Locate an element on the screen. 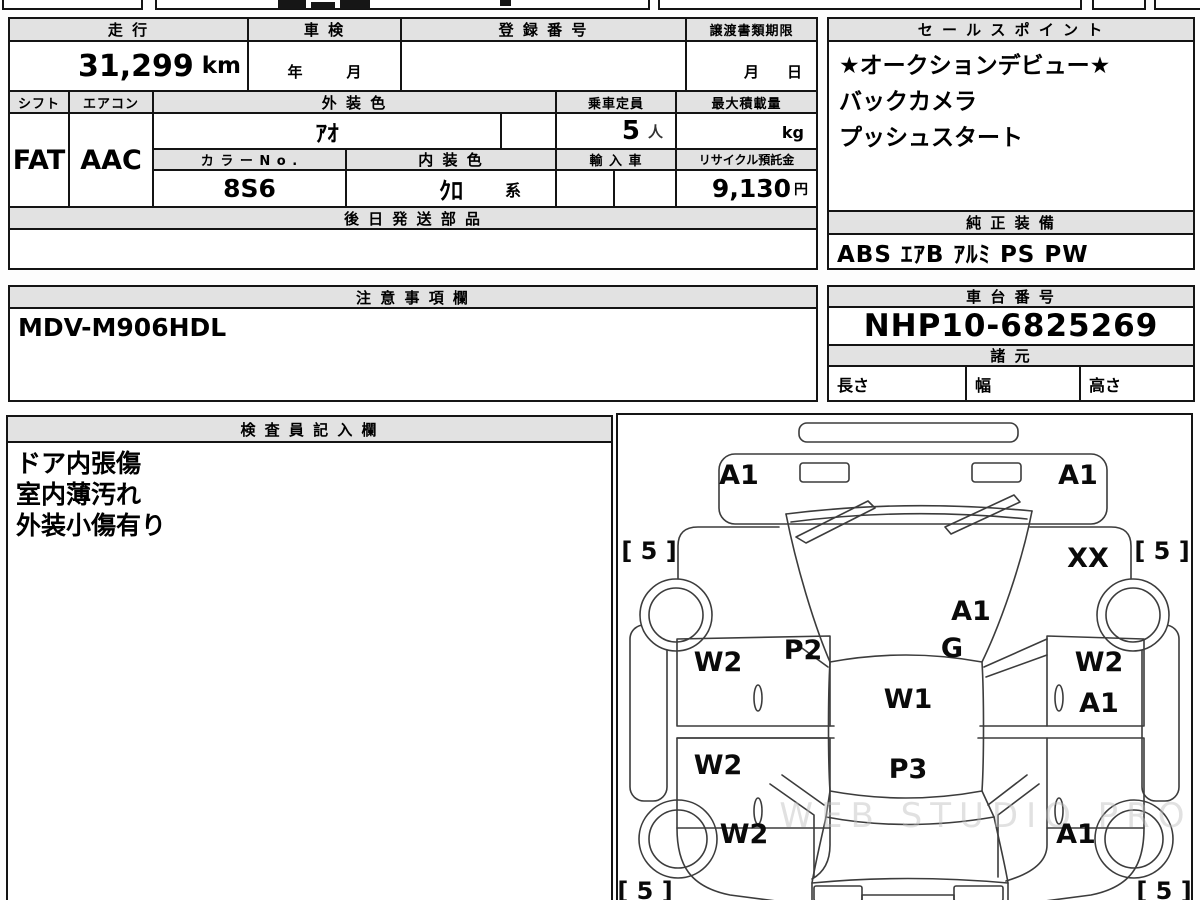  exterior-color-header: 外 装 色 is located at coordinates (354, 102).